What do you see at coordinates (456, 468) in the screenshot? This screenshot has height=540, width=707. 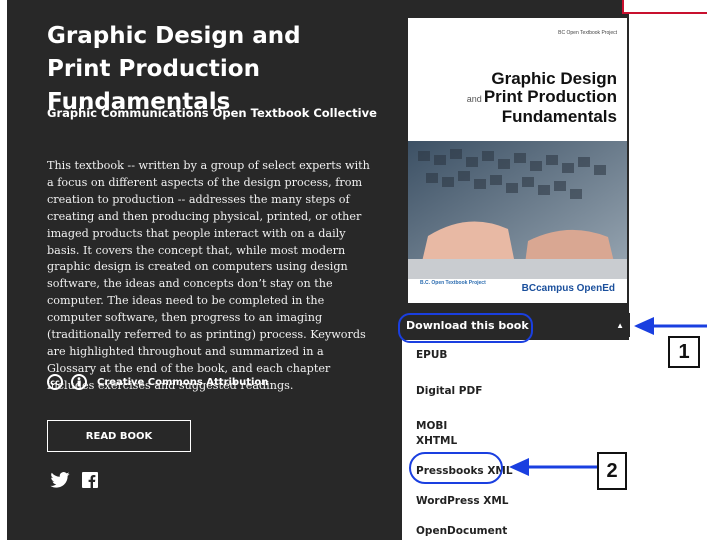 I see `annotation-oval-pressbooks` at bounding box center [456, 468].